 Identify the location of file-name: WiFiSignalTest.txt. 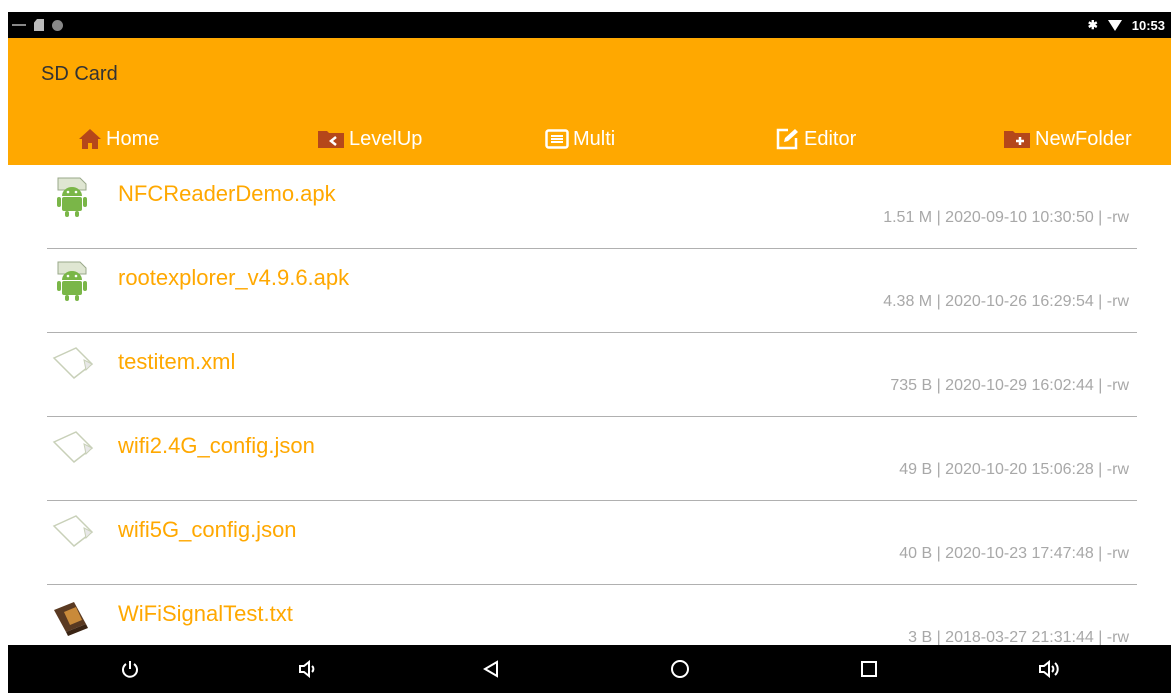
(205, 613).